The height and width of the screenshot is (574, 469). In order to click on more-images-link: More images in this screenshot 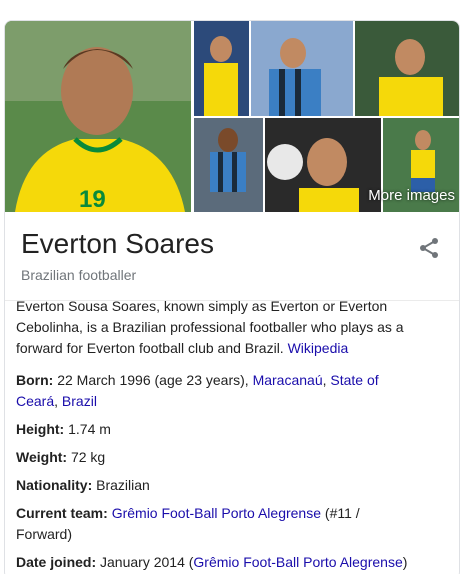, I will do `click(411, 195)`.